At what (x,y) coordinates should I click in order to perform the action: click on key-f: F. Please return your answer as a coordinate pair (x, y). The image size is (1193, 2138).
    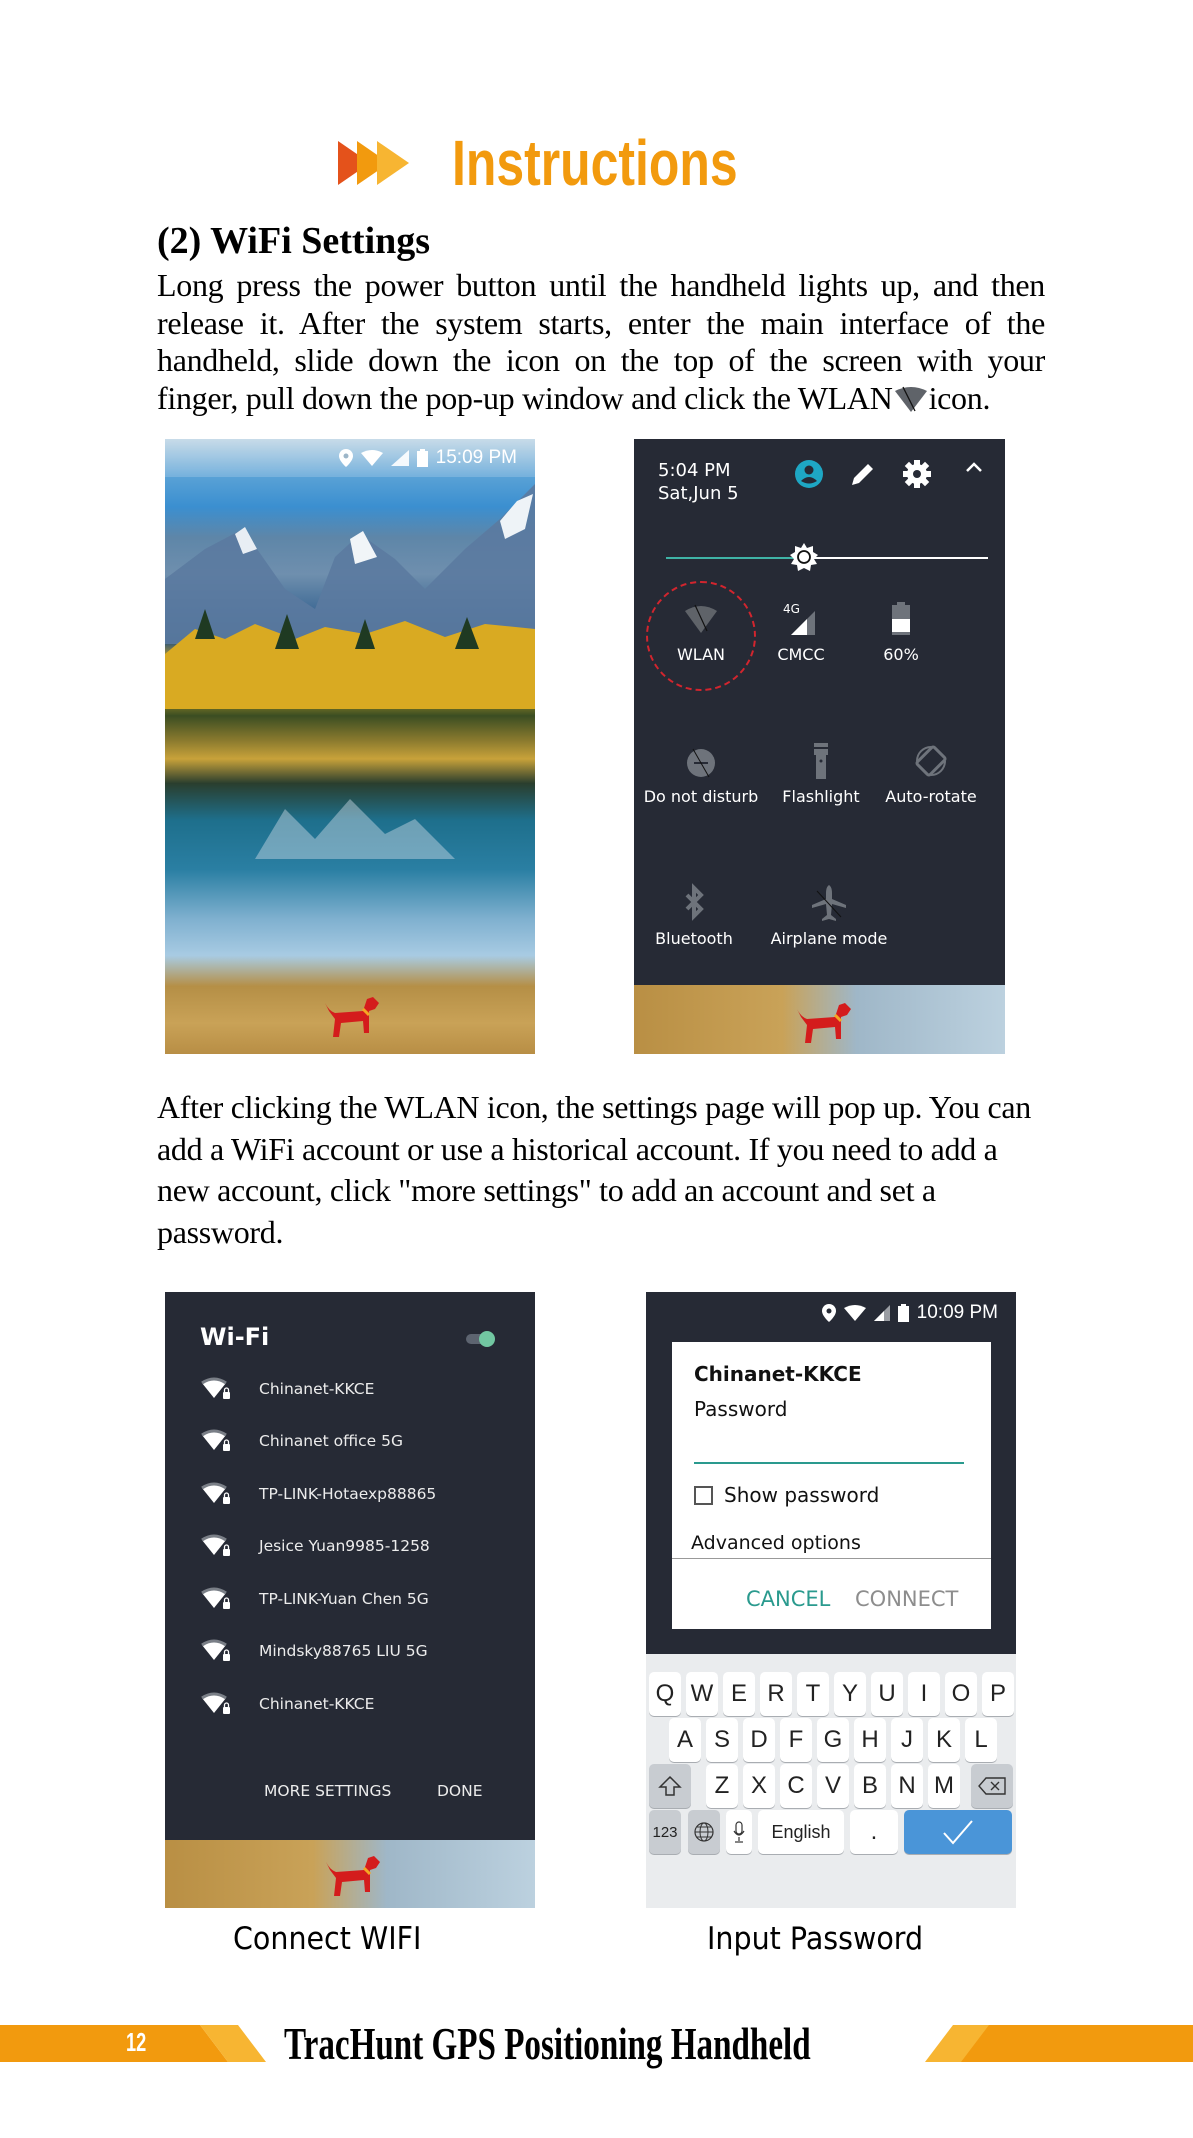
    Looking at the image, I should click on (796, 1740).